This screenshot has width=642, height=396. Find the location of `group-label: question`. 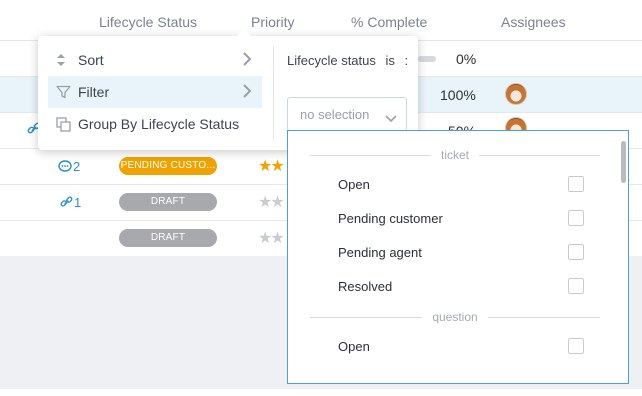

group-label: question is located at coordinates (455, 317).